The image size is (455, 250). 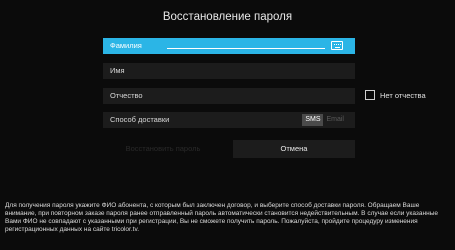 I want to click on surname-label: Фамилия, so click(x=126, y=45).